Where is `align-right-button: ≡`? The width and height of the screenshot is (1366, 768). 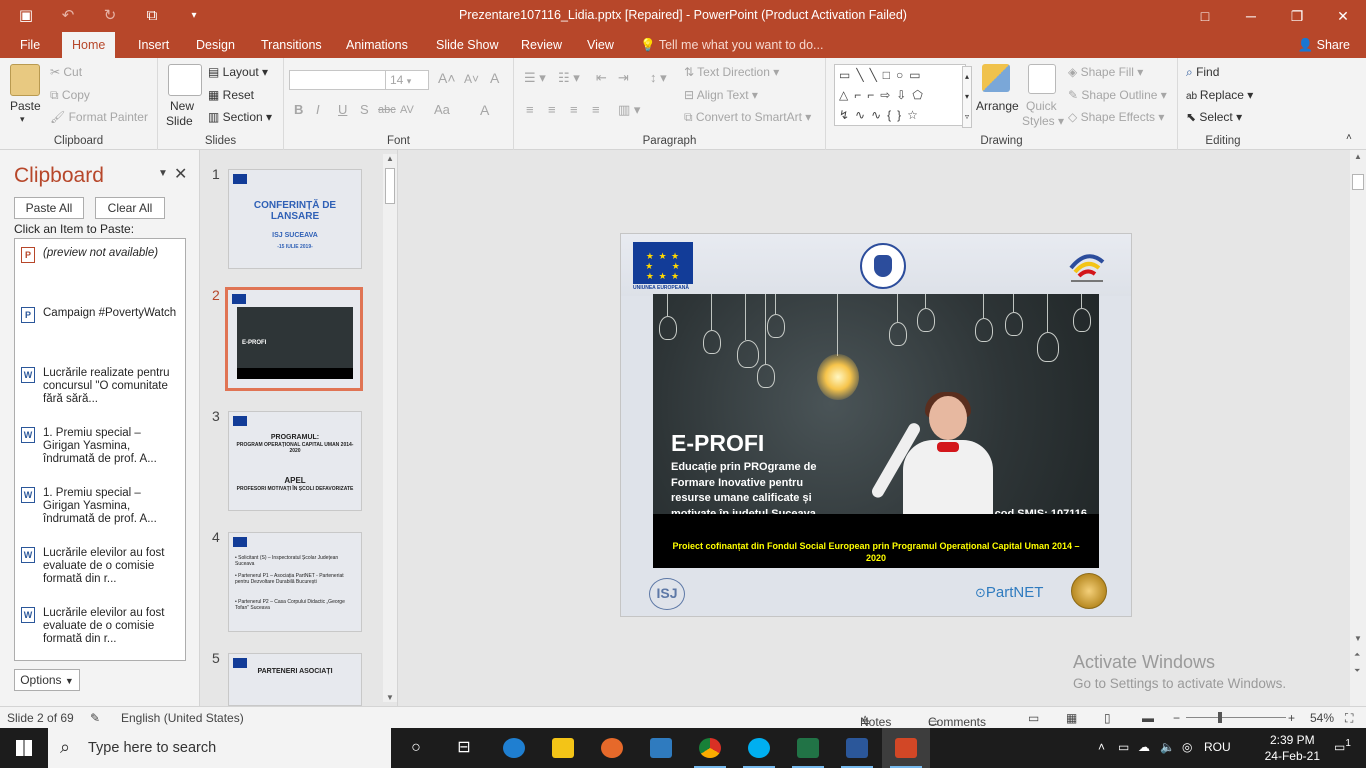 align-right-button: ≡ is located at coordinates (574, 109).